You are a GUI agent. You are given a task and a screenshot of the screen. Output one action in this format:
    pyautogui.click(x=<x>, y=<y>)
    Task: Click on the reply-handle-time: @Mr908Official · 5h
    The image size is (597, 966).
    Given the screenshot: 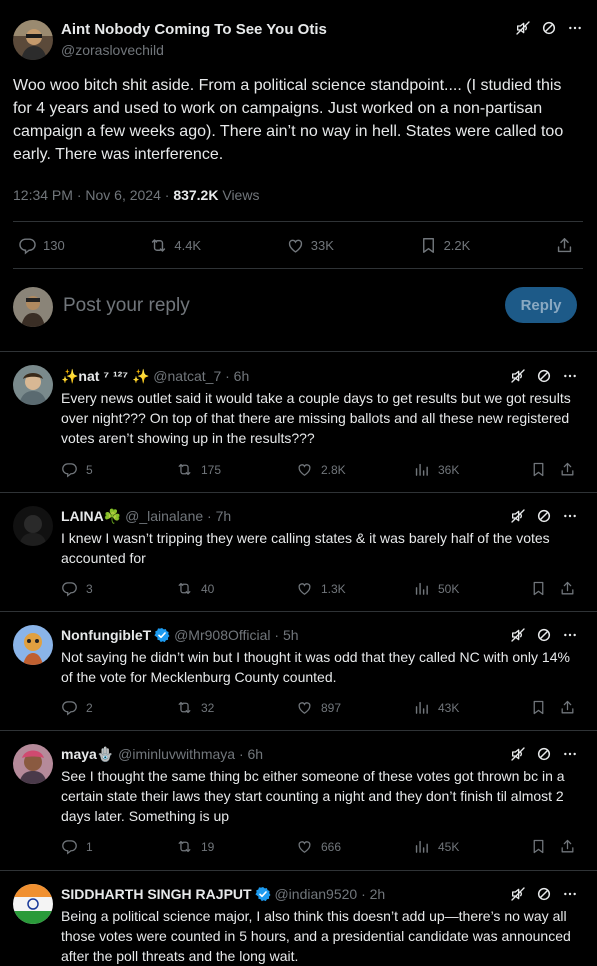 What is the action you would take?
    pyautogui.click(x=234, y=635)
    